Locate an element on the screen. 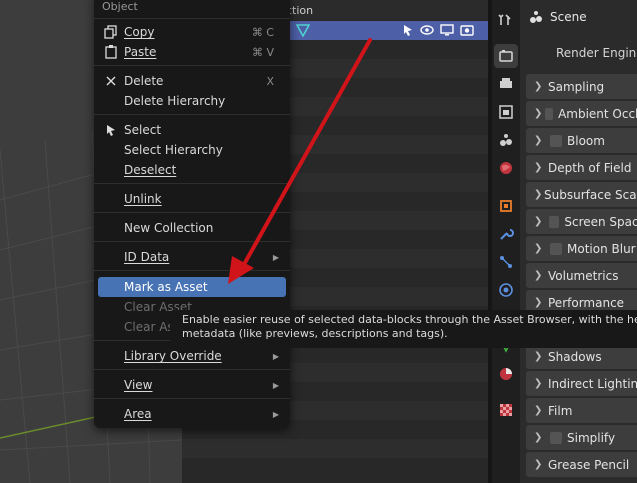 Image resolution: width=637 pixels, height=483 pixels. panel-label: Bloom is located at coordinates (586, 140).